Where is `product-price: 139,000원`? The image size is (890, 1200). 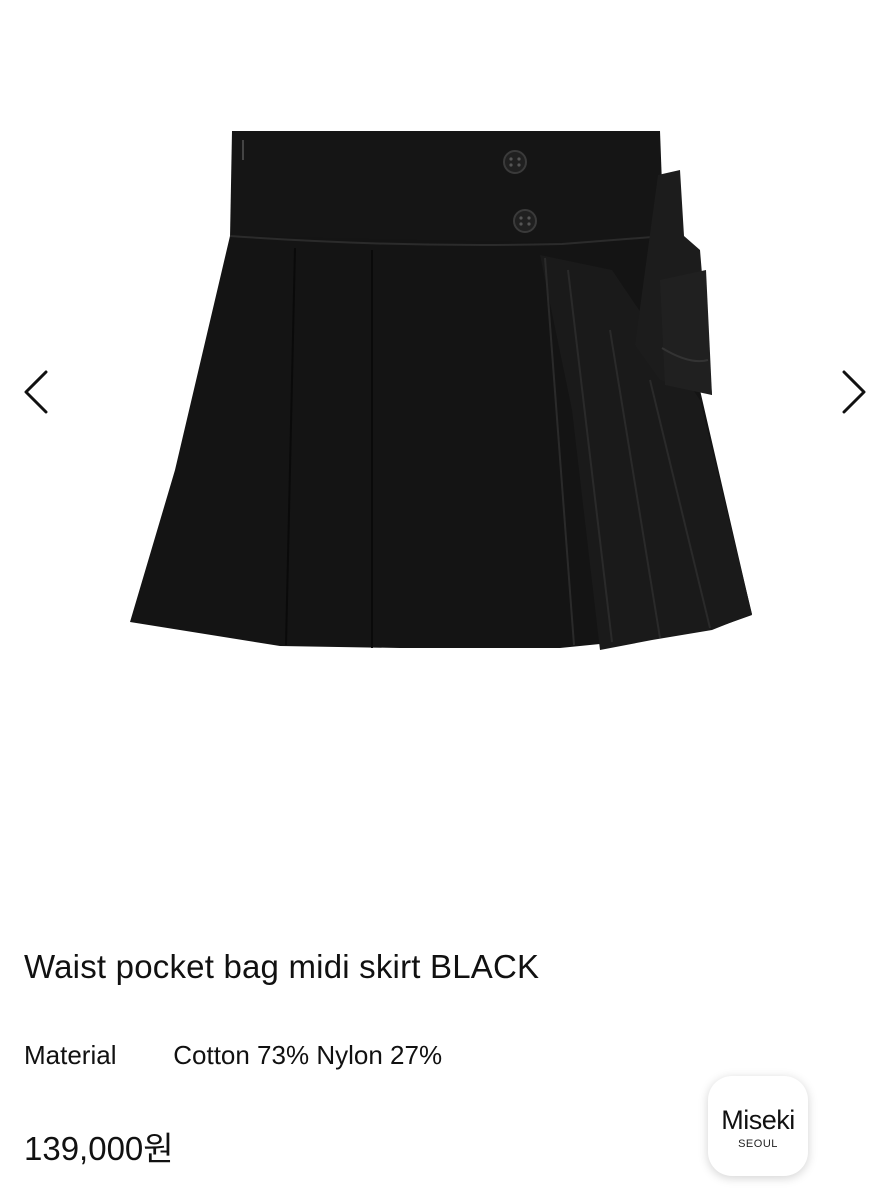
product-price: 139,000원 is located at coordinates (99, 1148).